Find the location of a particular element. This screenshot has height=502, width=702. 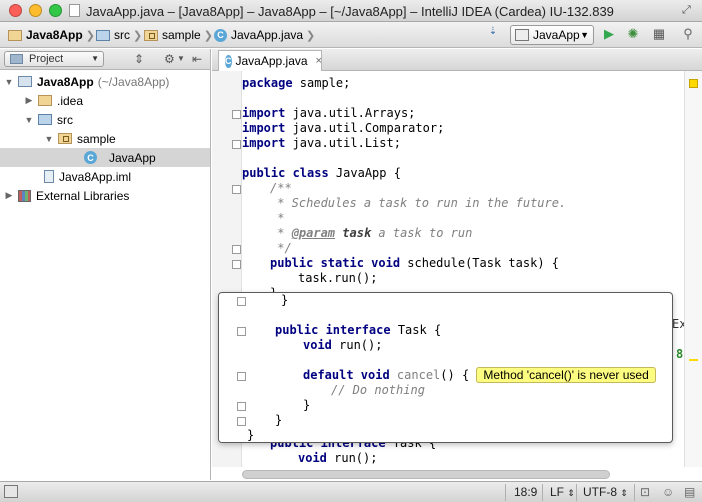

code-line: task.run(); is located at coordinates (309, 278).